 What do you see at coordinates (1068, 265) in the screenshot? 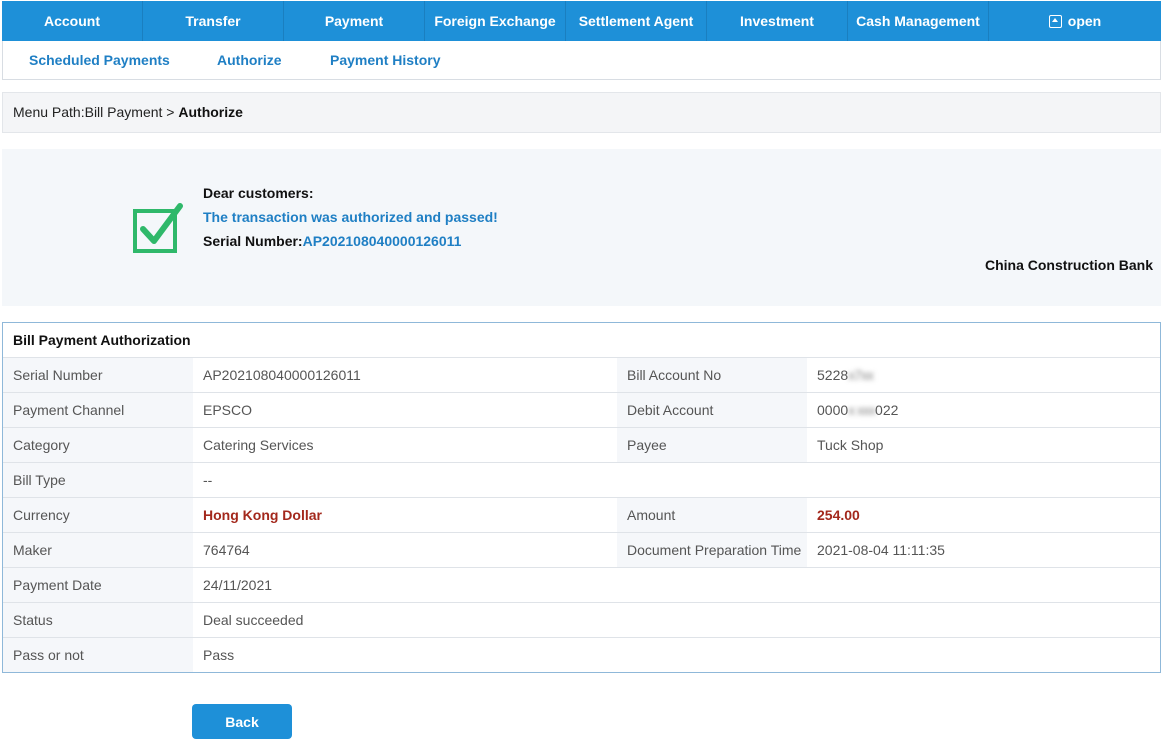
I see `bank-name: China Construction Bank` at bounding box center [1068, 265].